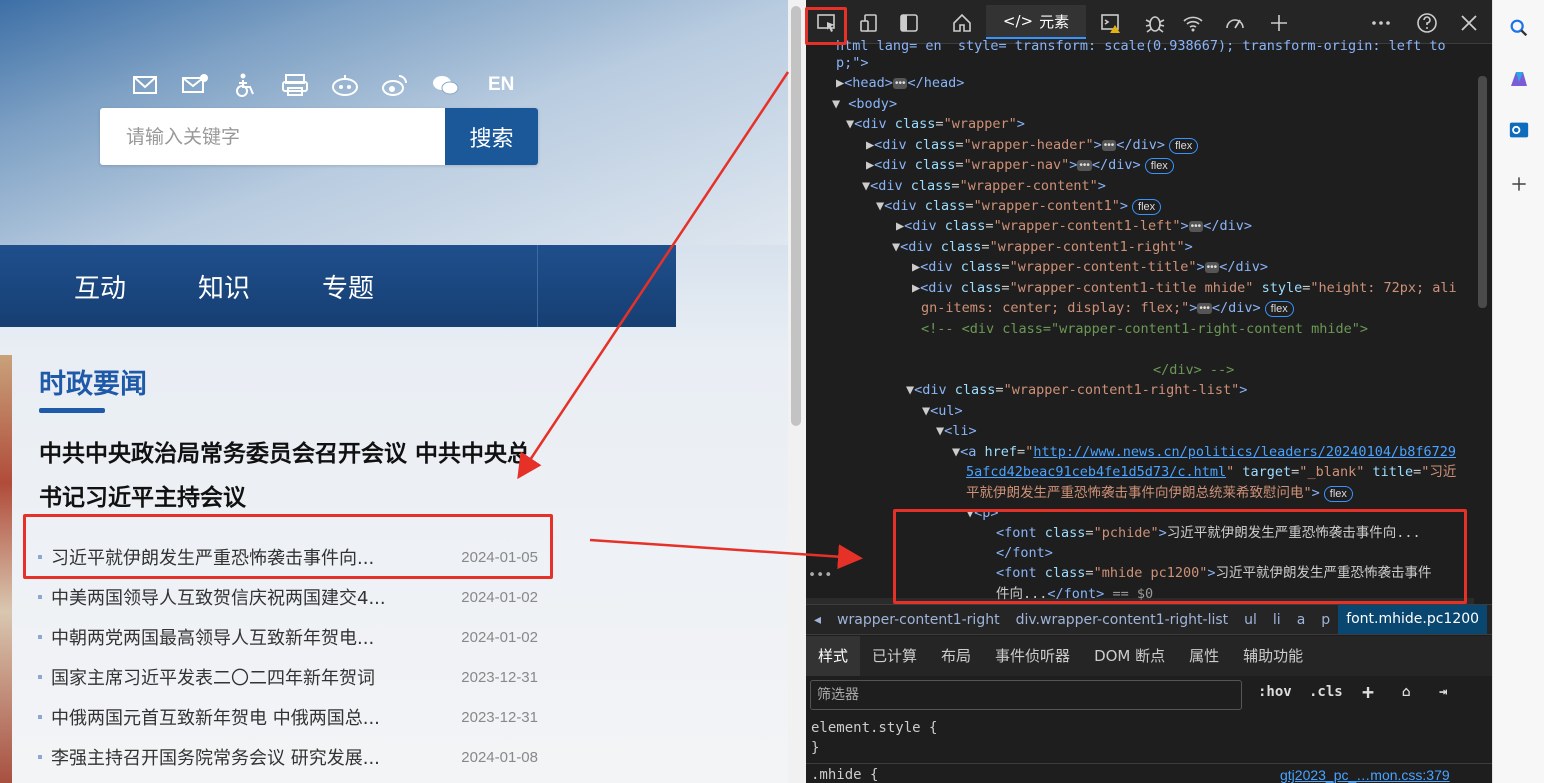 The height and width of the screenshot is (783, 1544). Describe the element at coordinates (1036, 22) in the screenshot. I see `tab-elements: </> 元素` at that location.